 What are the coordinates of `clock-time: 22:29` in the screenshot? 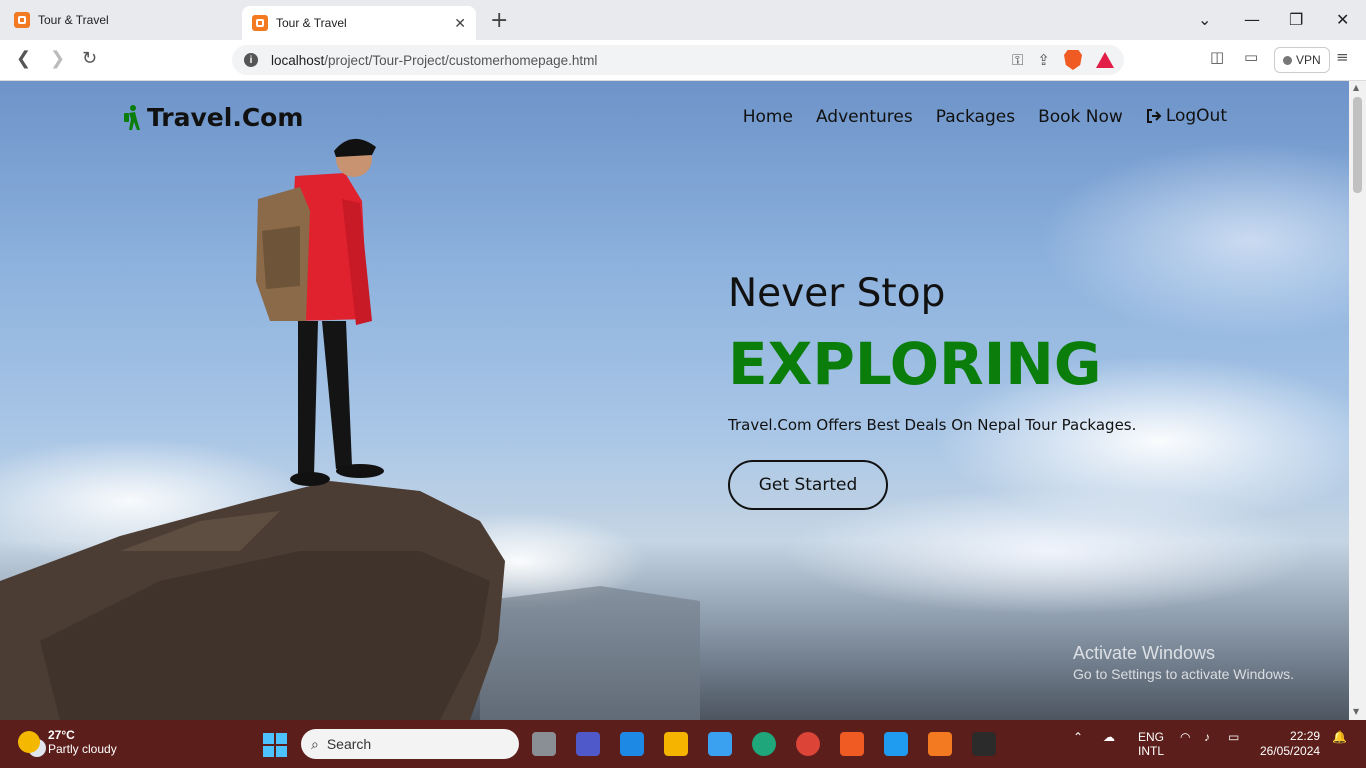 It's located at (1305, 736).